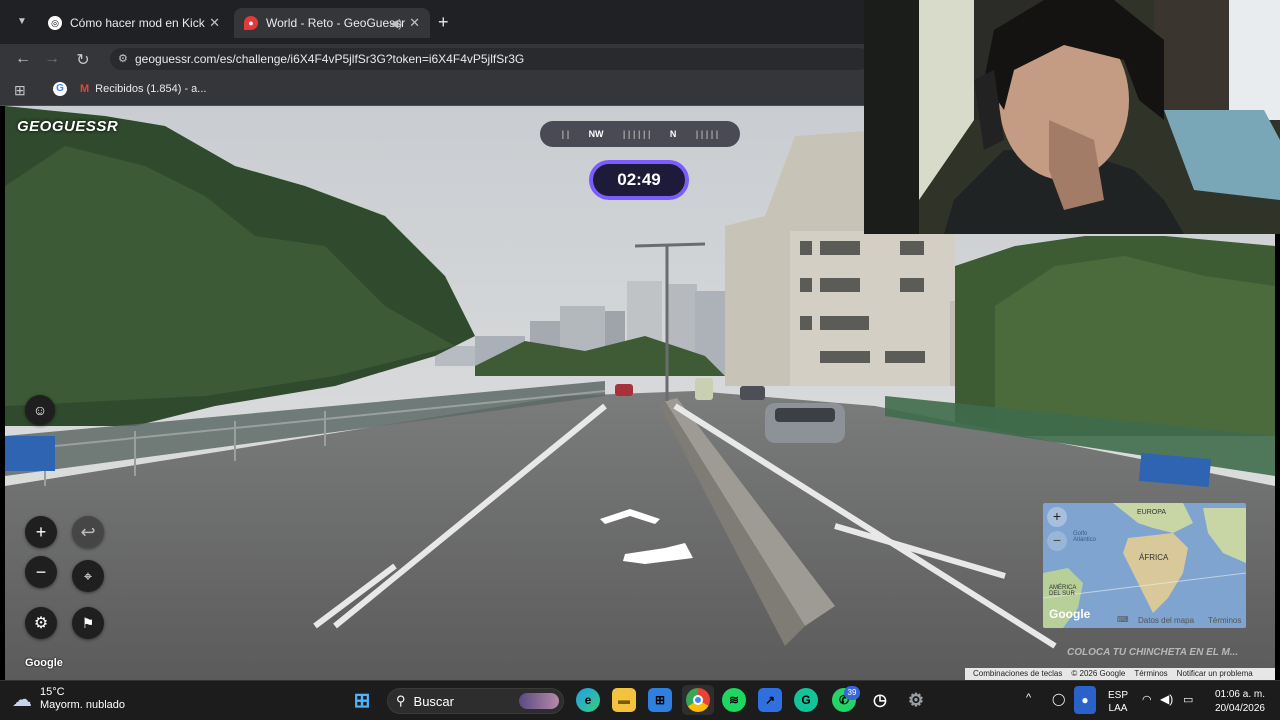 The width and height of the screenshot is (1280, 720). I want to click on location-pin-icon: ●, so click(251, 23).